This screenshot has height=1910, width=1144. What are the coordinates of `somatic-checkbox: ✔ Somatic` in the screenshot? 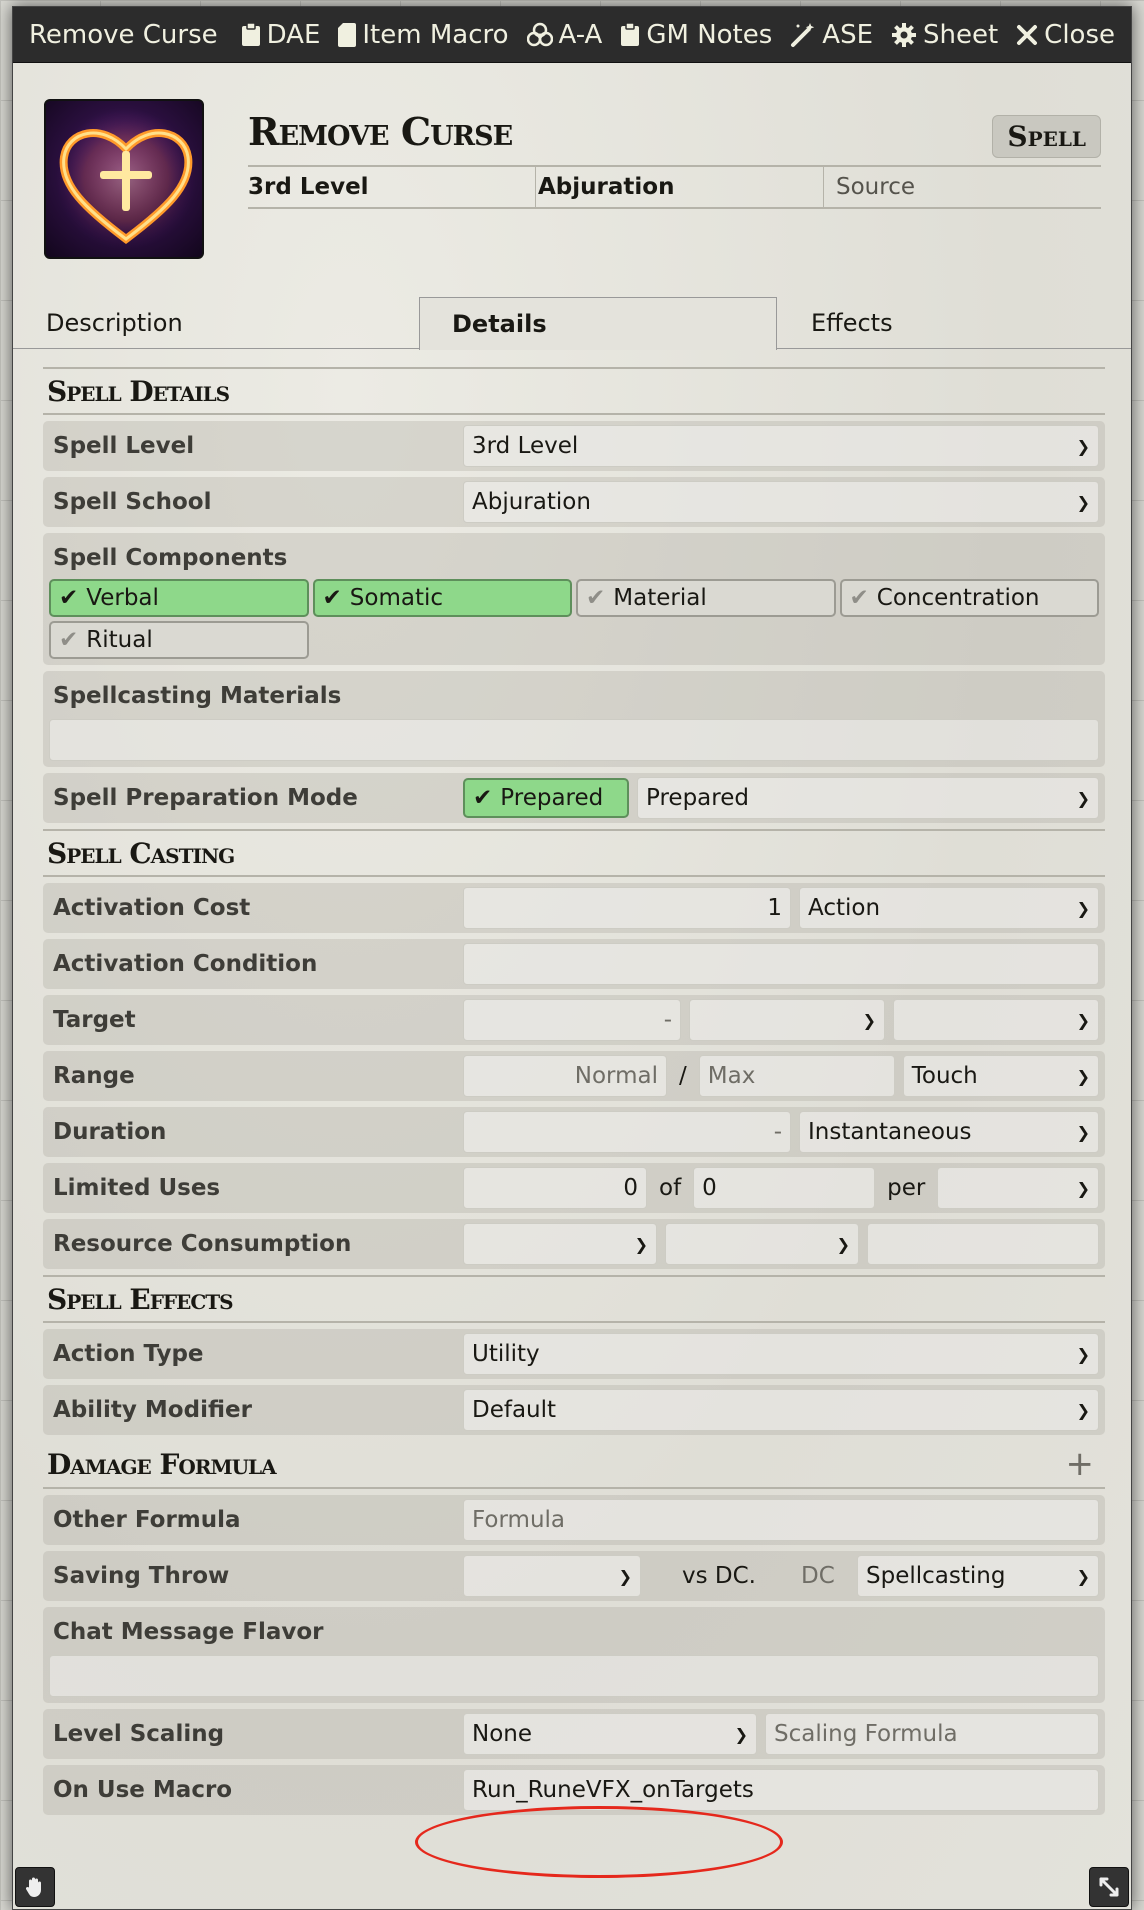 It's located at (442, 598).